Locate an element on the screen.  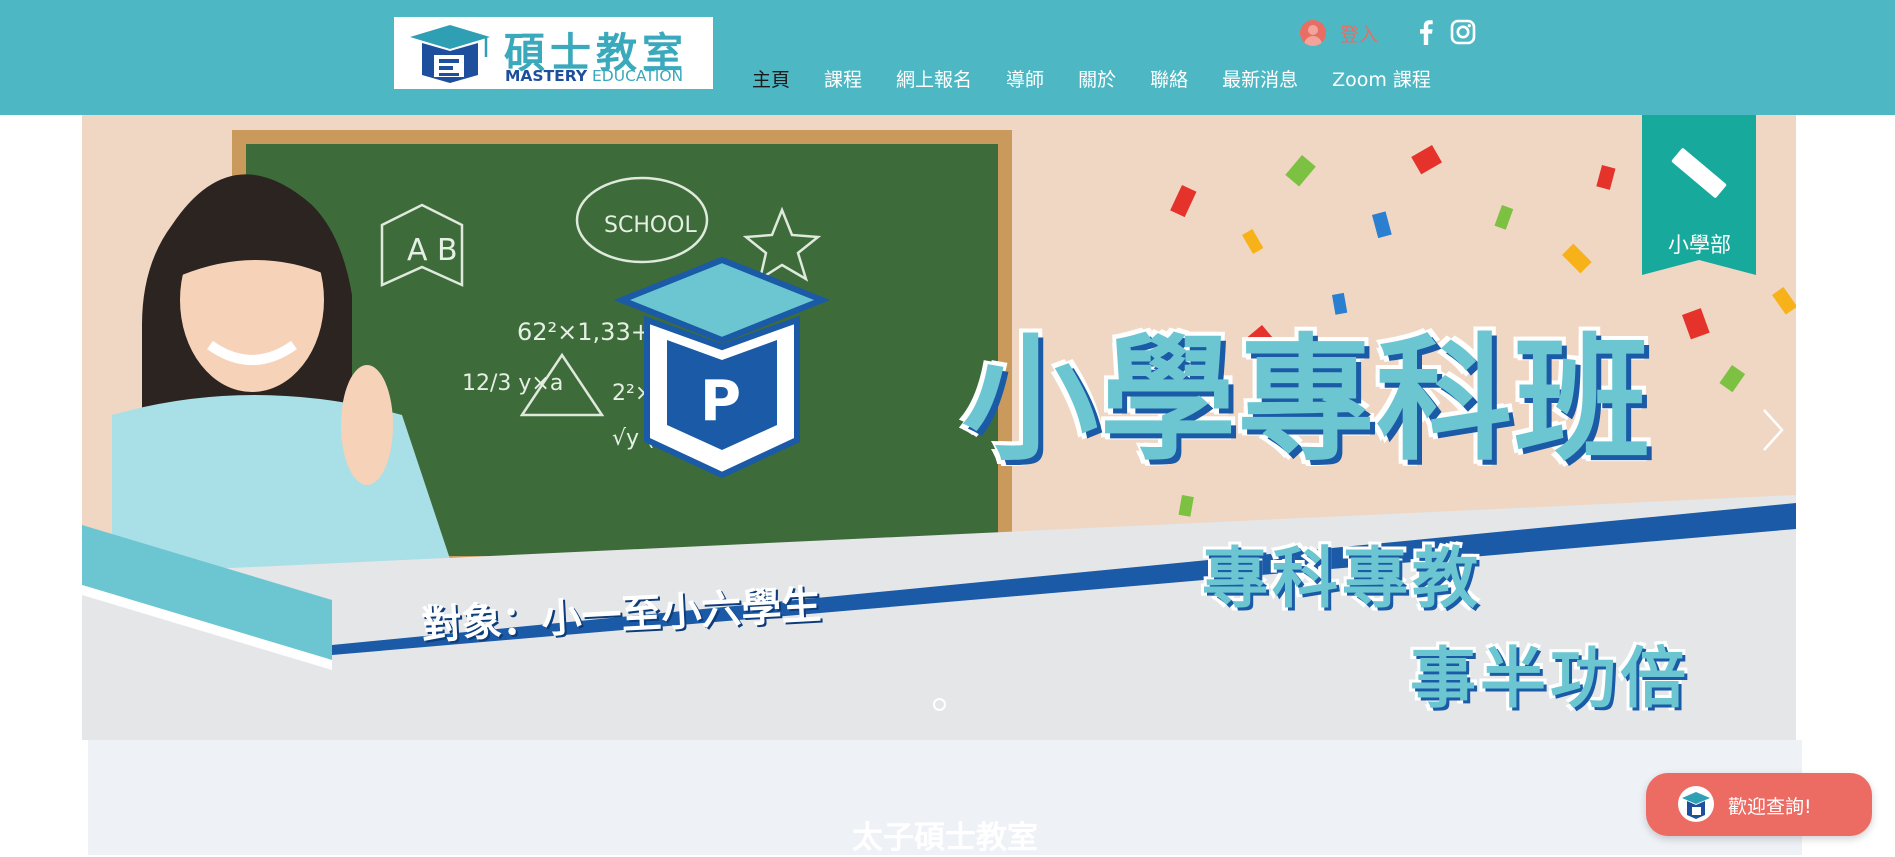
nav-item-home: 主頁 is located at coordinates (771, 78).